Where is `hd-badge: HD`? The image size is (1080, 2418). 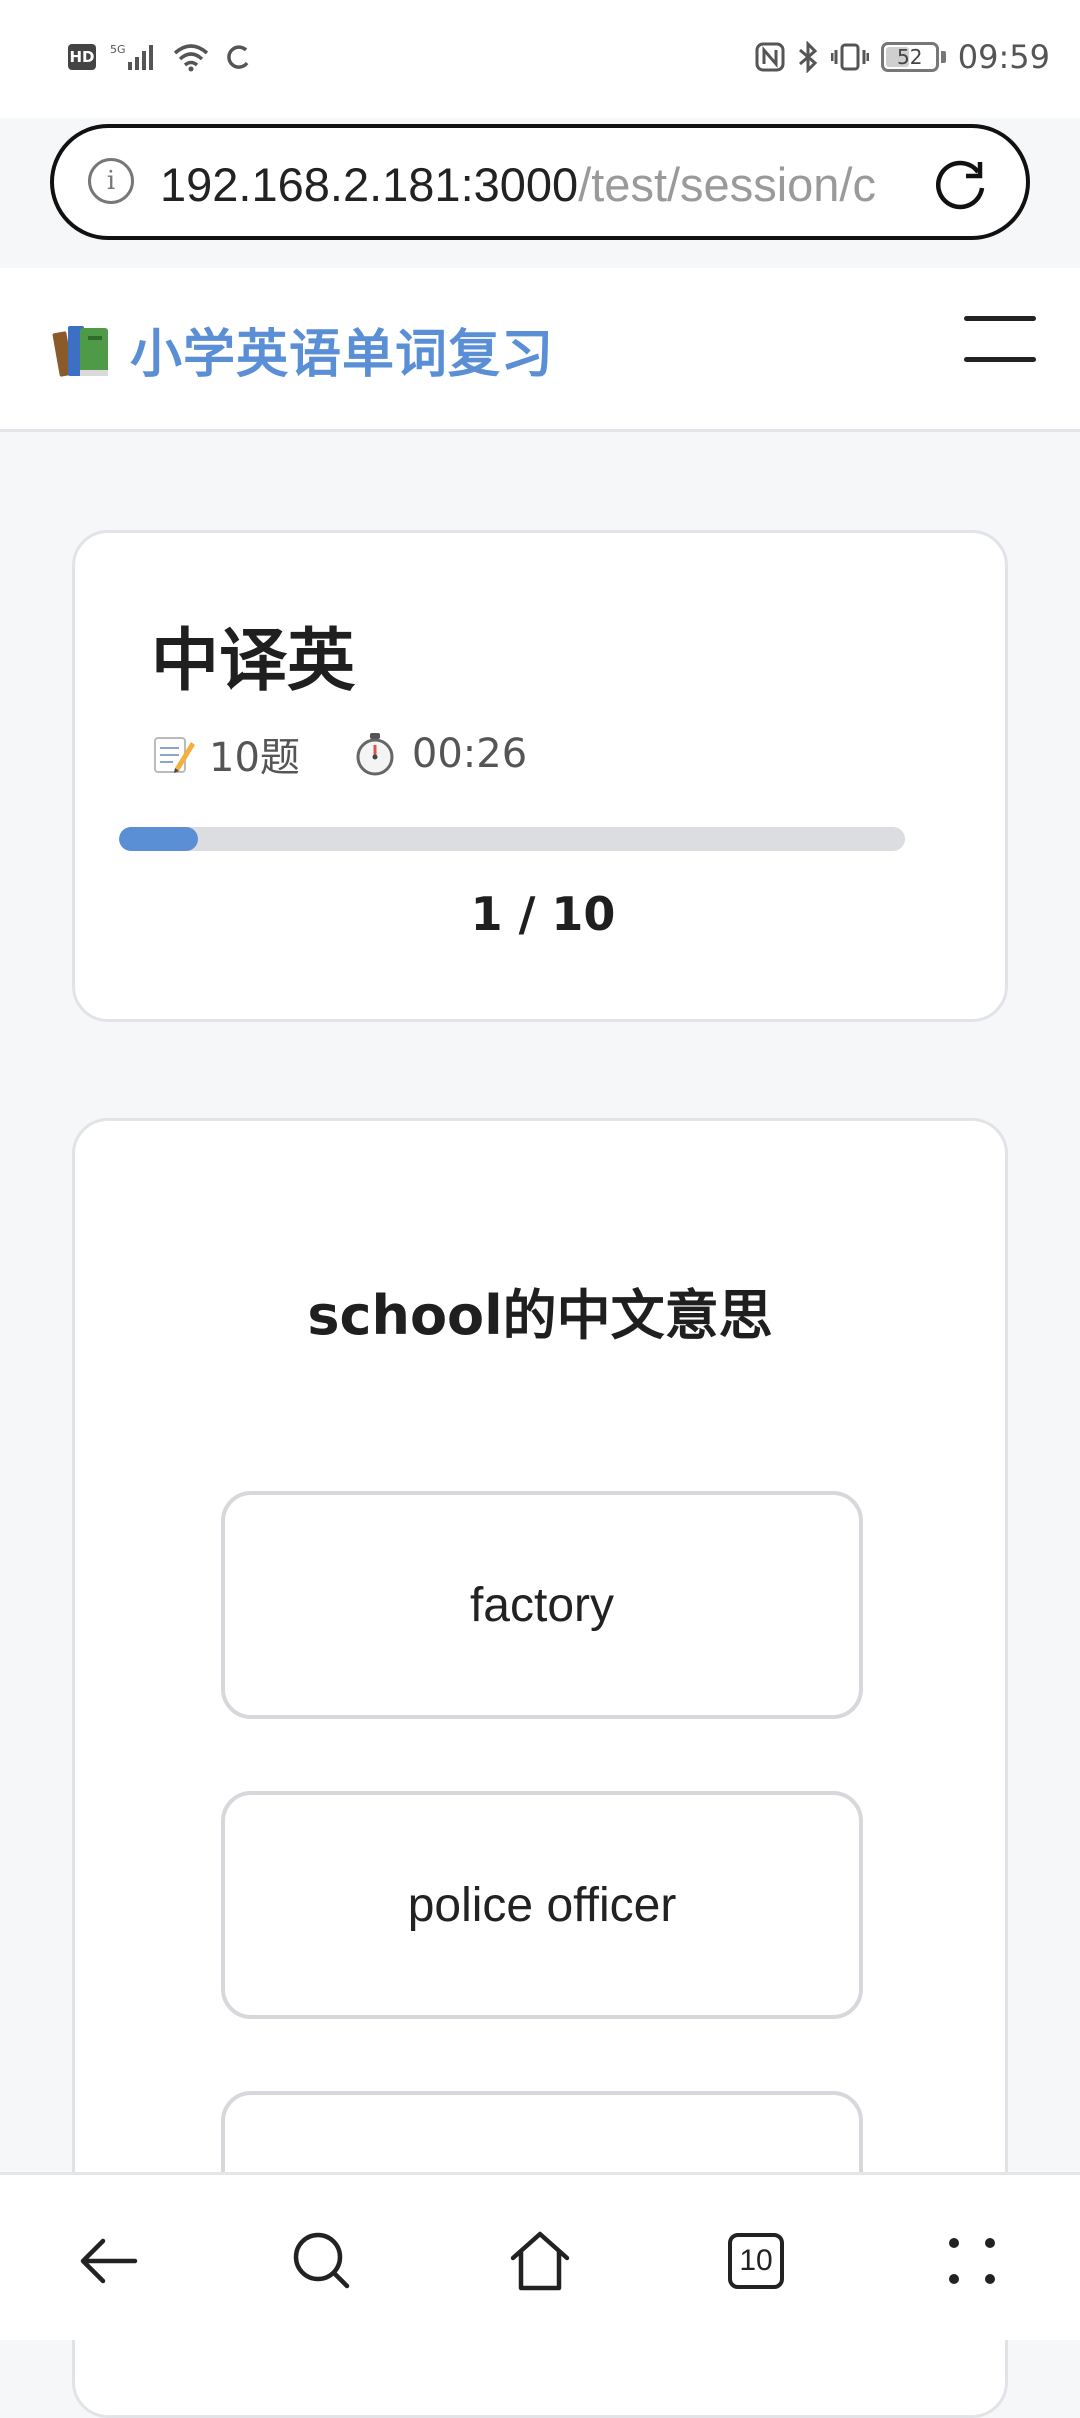 hd-badge: HD is located at coordinates (82, 57).